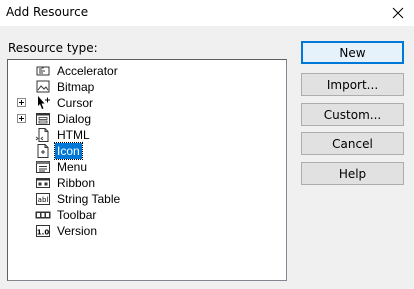 The image size is (414, 289). What do you see at coordinates (53, 48) in the screenshot?
I see `resource-type-label: Resource type:` at bounding box center [53, 48].